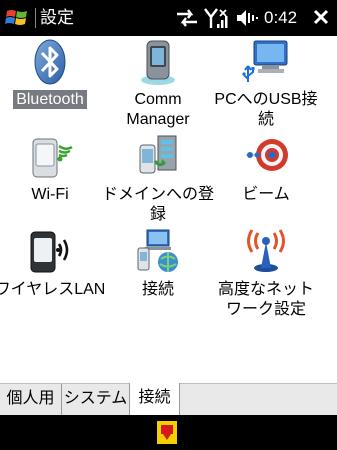  Describe the element at coordinates (158, 278) in the screenshot. I see `item-connections: 接続` at that location.